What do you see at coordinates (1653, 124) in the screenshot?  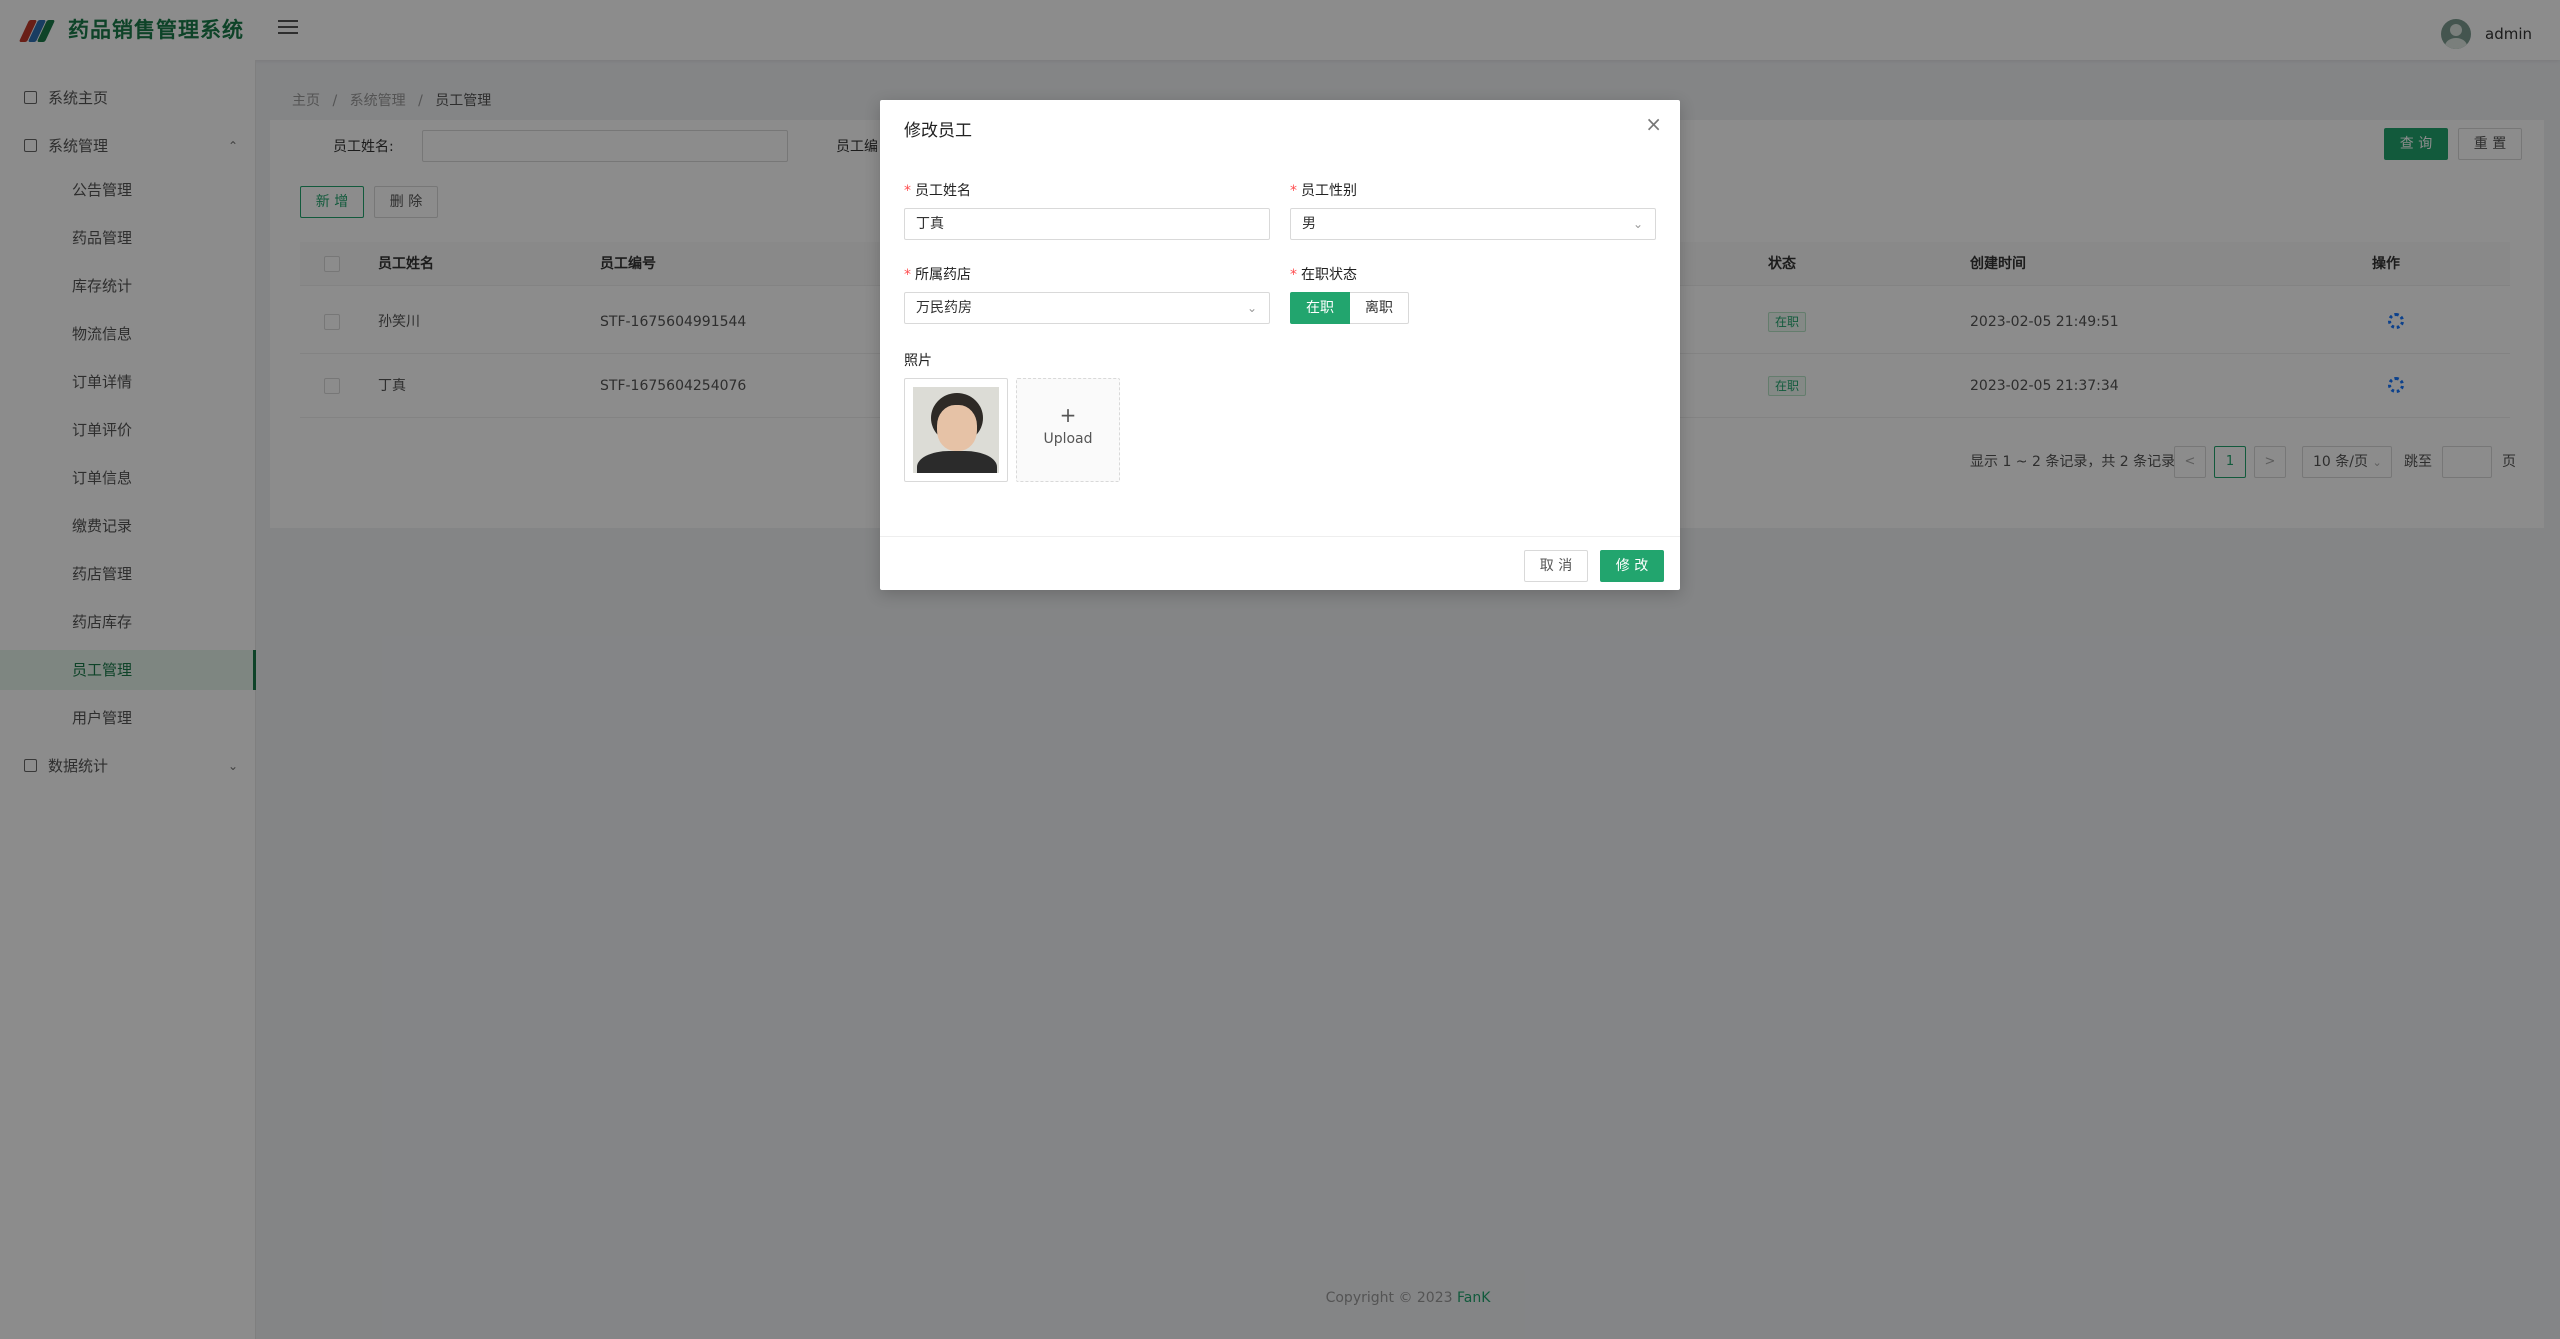 I see `close-icon: ×` at bounding box center [1653, 124].